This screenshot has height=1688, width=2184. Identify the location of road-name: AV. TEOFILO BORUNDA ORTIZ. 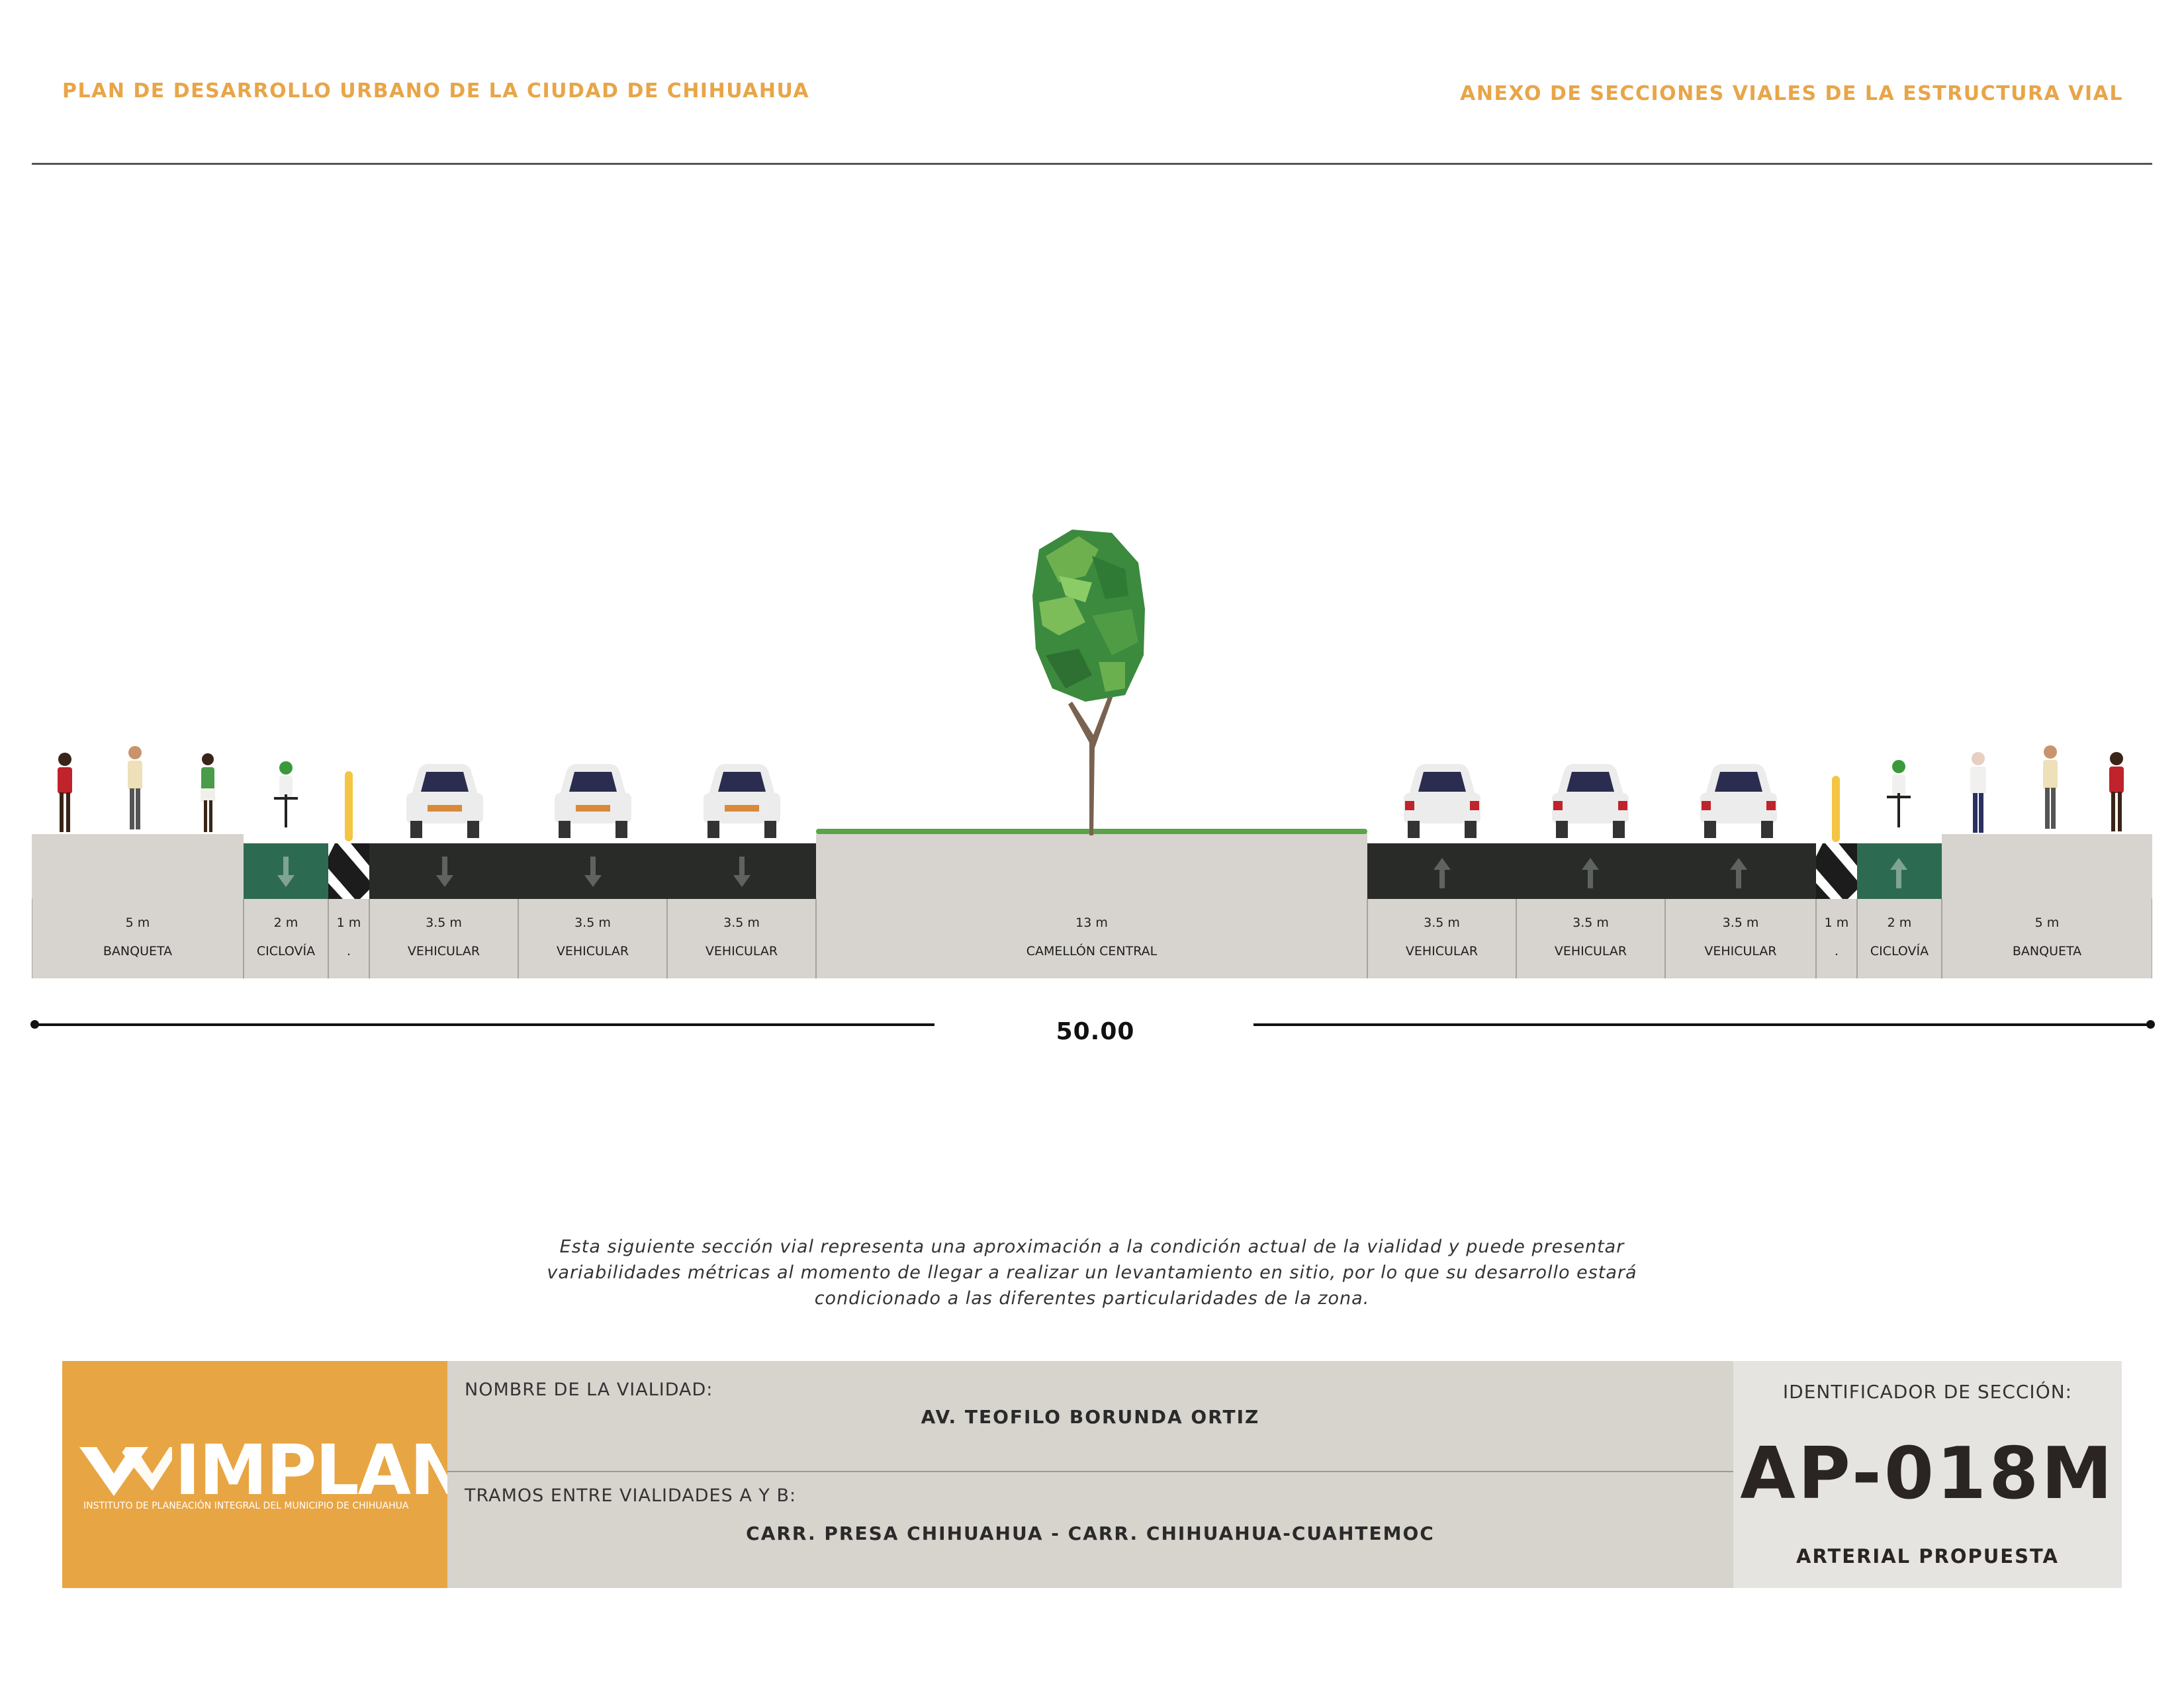
(1090, 1417).